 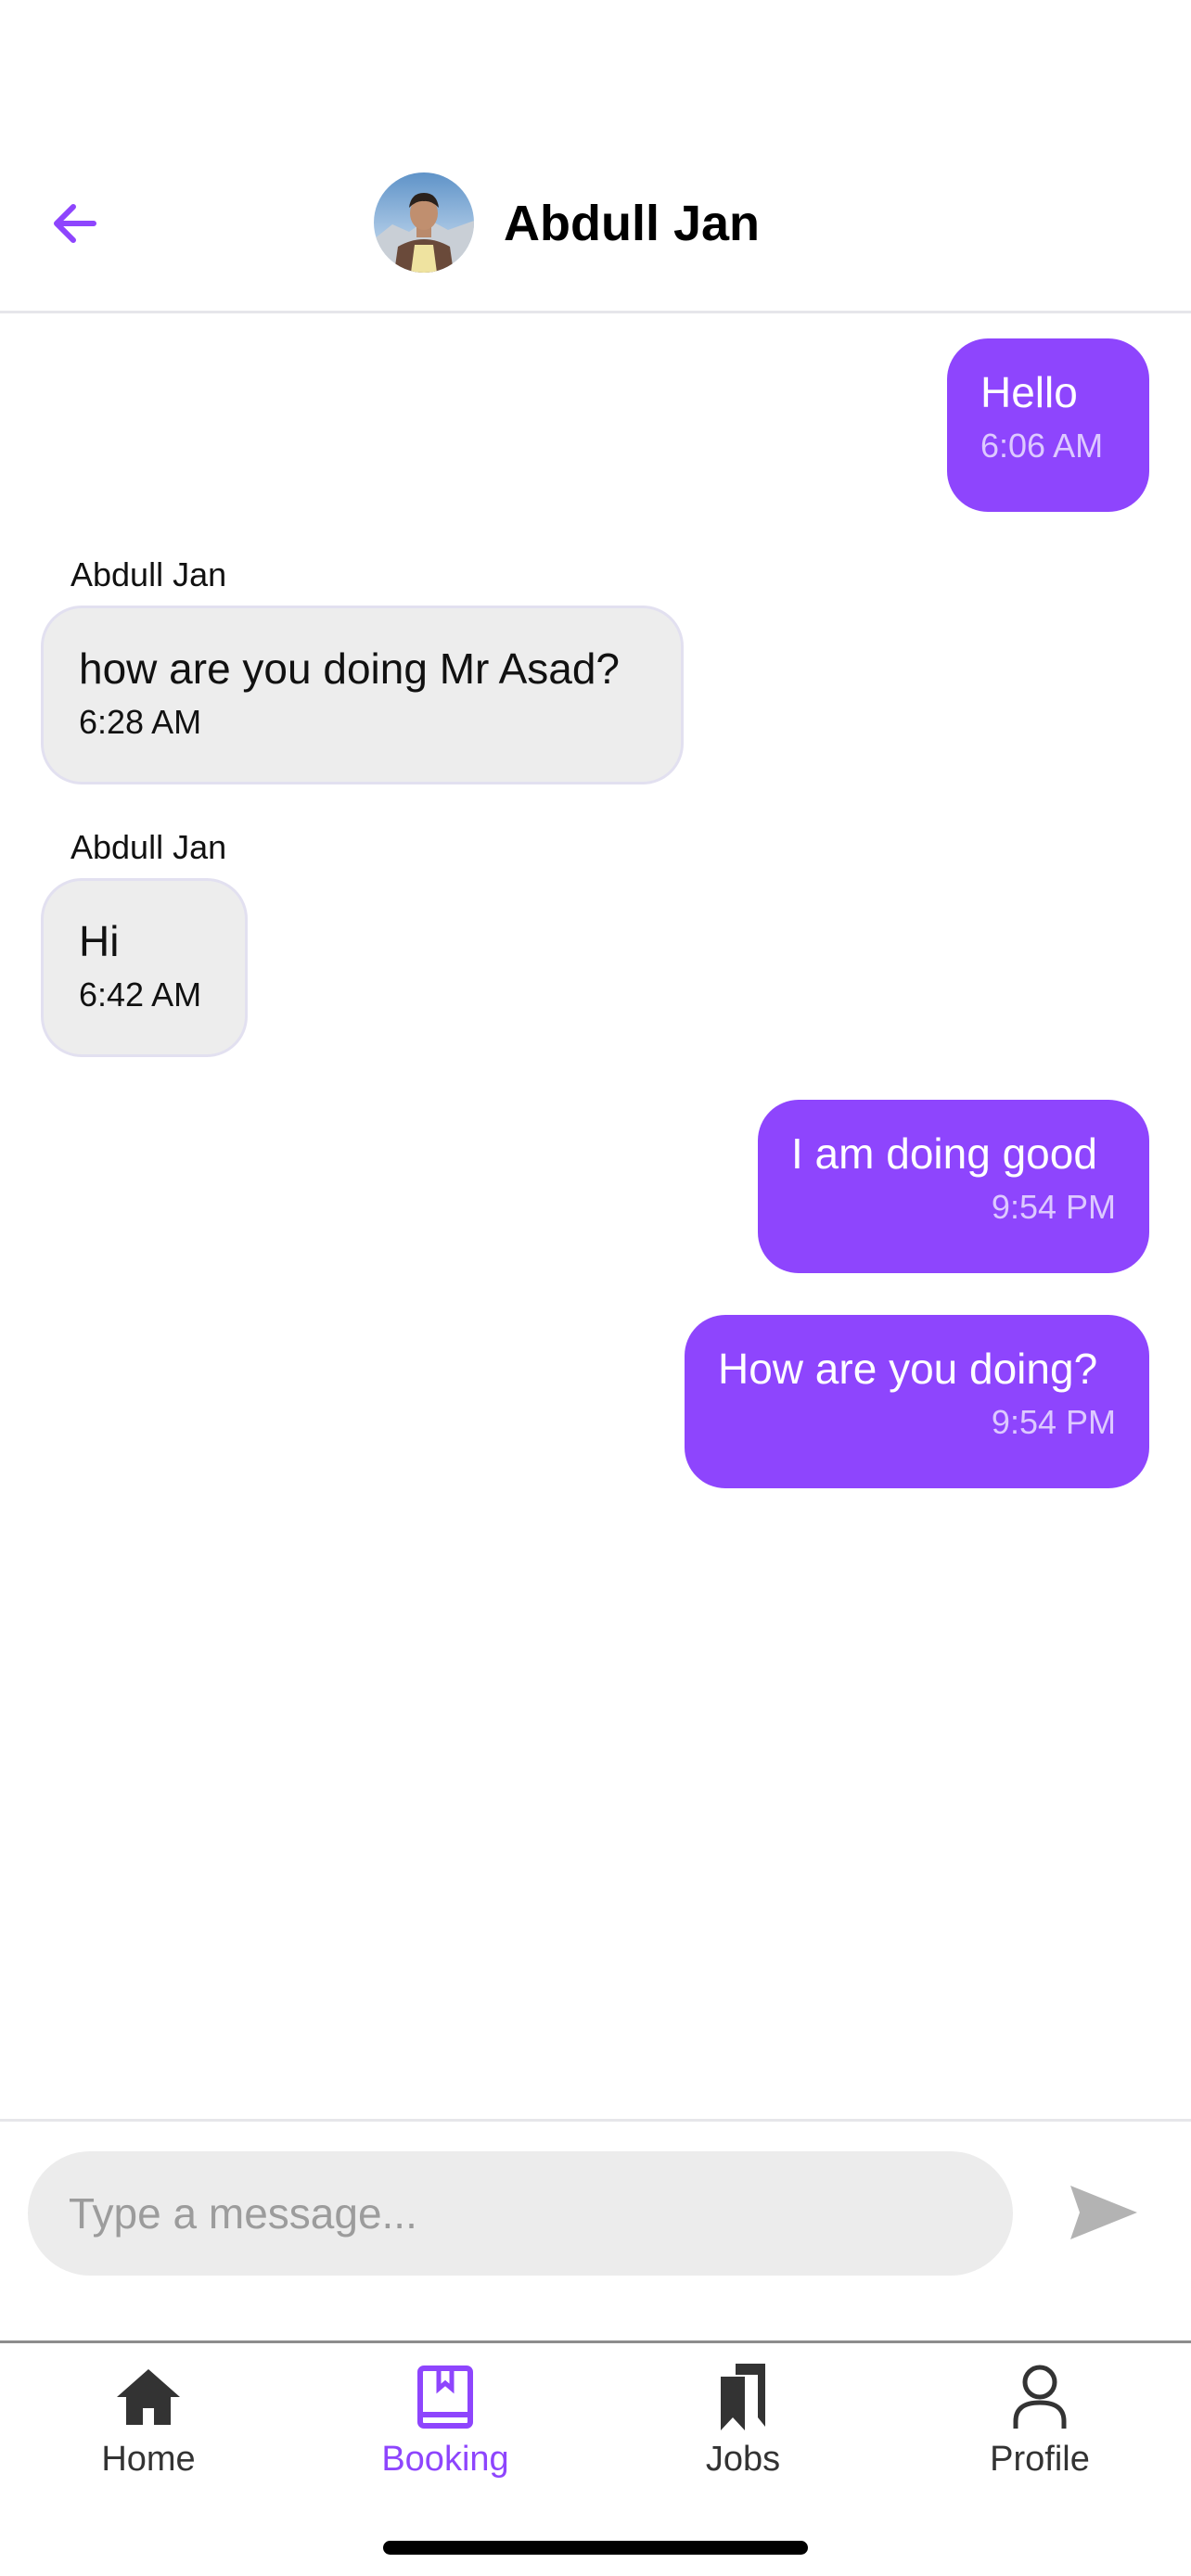 What do you see at coordinates (140, 722) in the screenshot?
I see `message-time: 6:28 AM` at bounding box center [140, 722].